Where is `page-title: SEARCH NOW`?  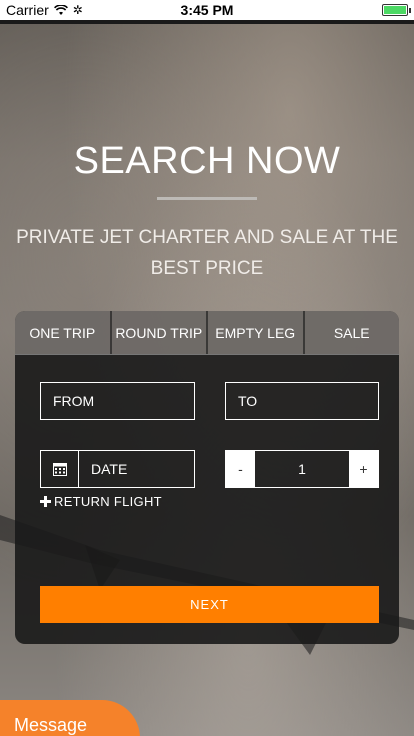 page-title: SEARCH NOW is located at coordinates (207, 161).